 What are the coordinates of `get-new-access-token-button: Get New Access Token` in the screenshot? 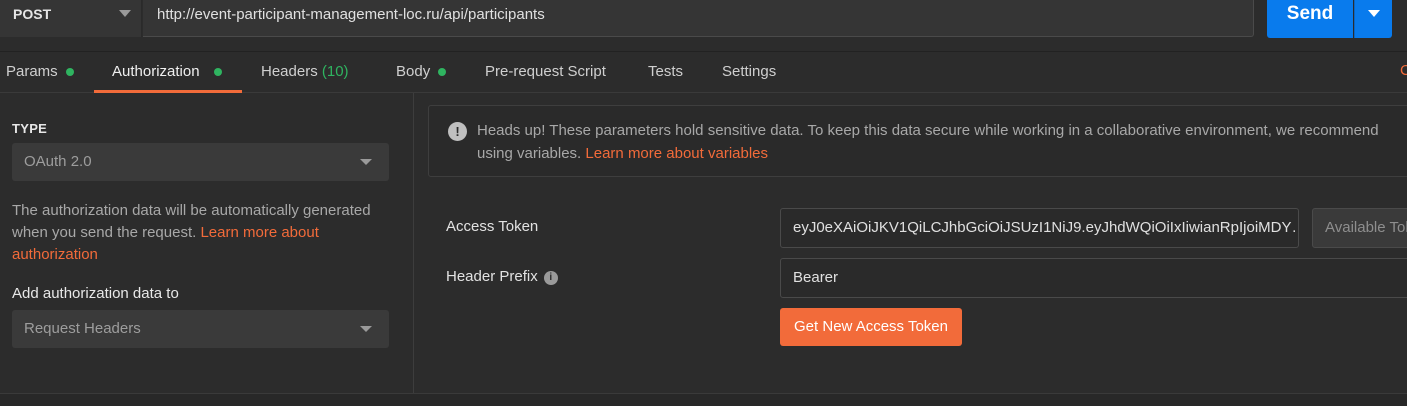 It's located at (871, 327).